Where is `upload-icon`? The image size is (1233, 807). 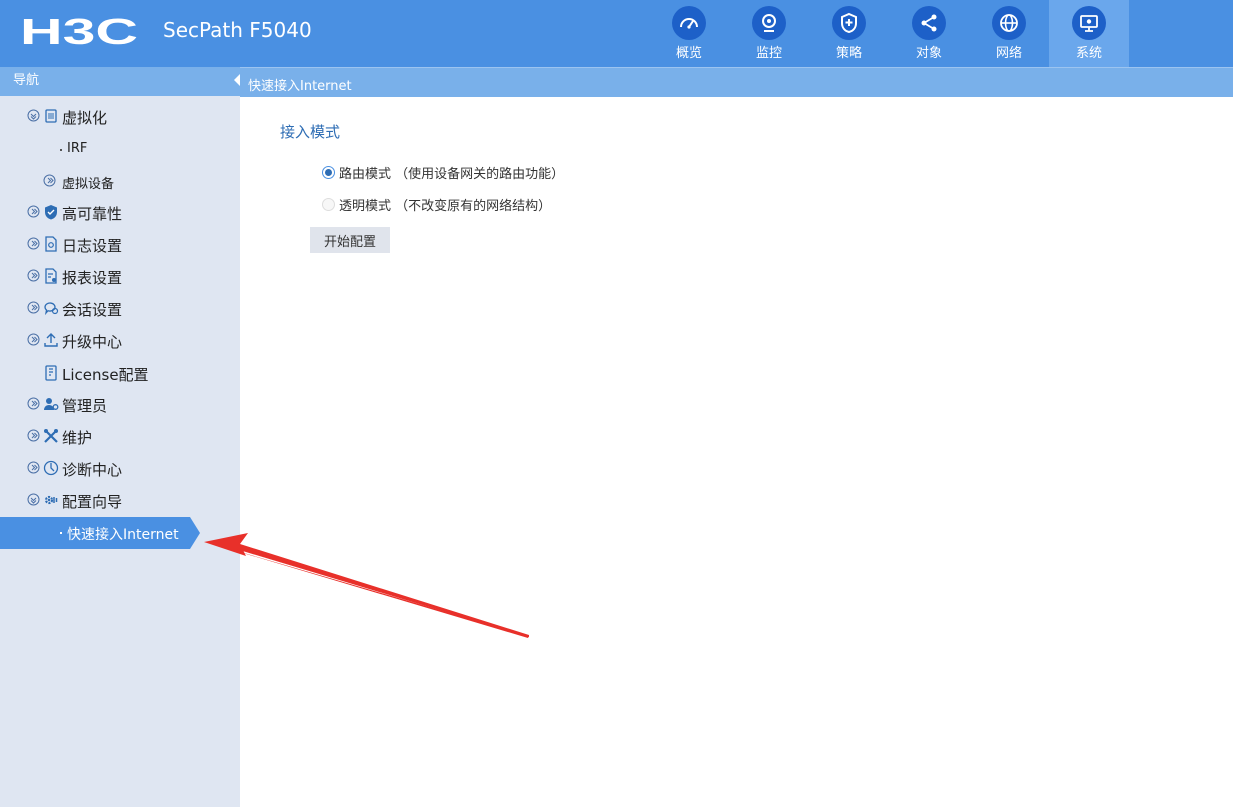 upload-icon is located at coordinates (51, 340).